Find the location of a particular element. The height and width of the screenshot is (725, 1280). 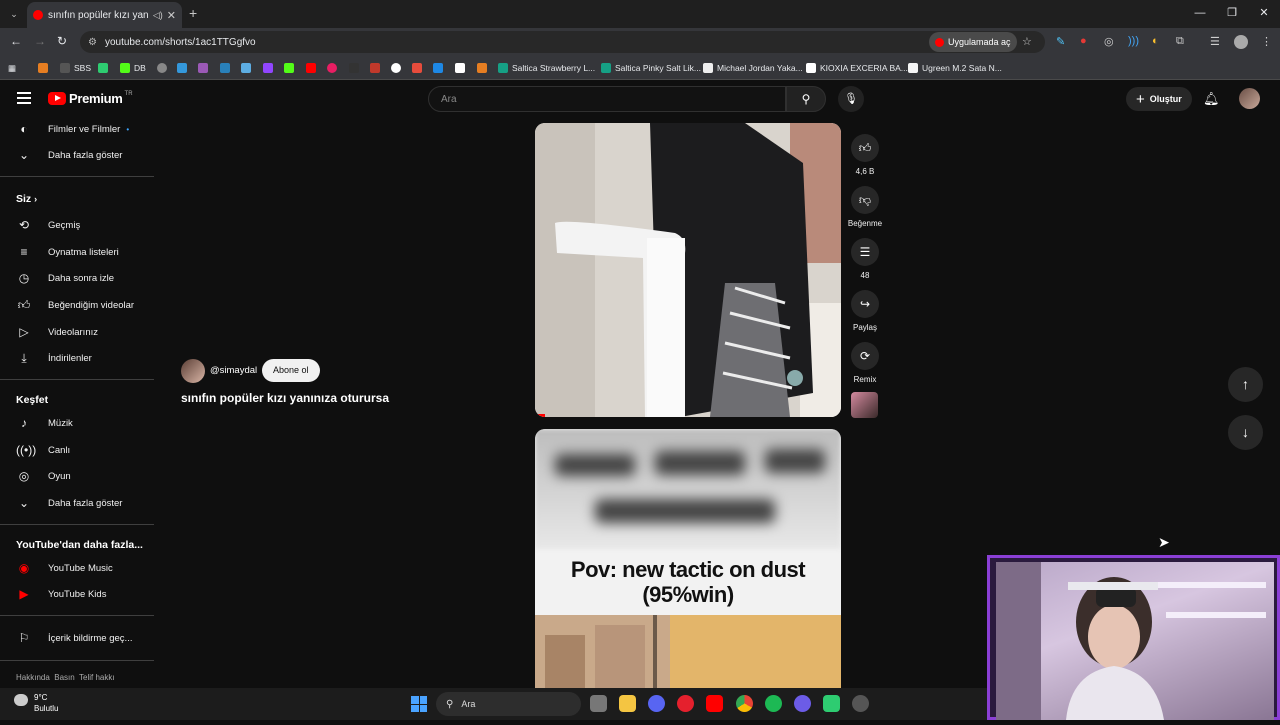

next-short-video: Pov: new tactic on dust (95%win) is located at coordinates (688, 558).